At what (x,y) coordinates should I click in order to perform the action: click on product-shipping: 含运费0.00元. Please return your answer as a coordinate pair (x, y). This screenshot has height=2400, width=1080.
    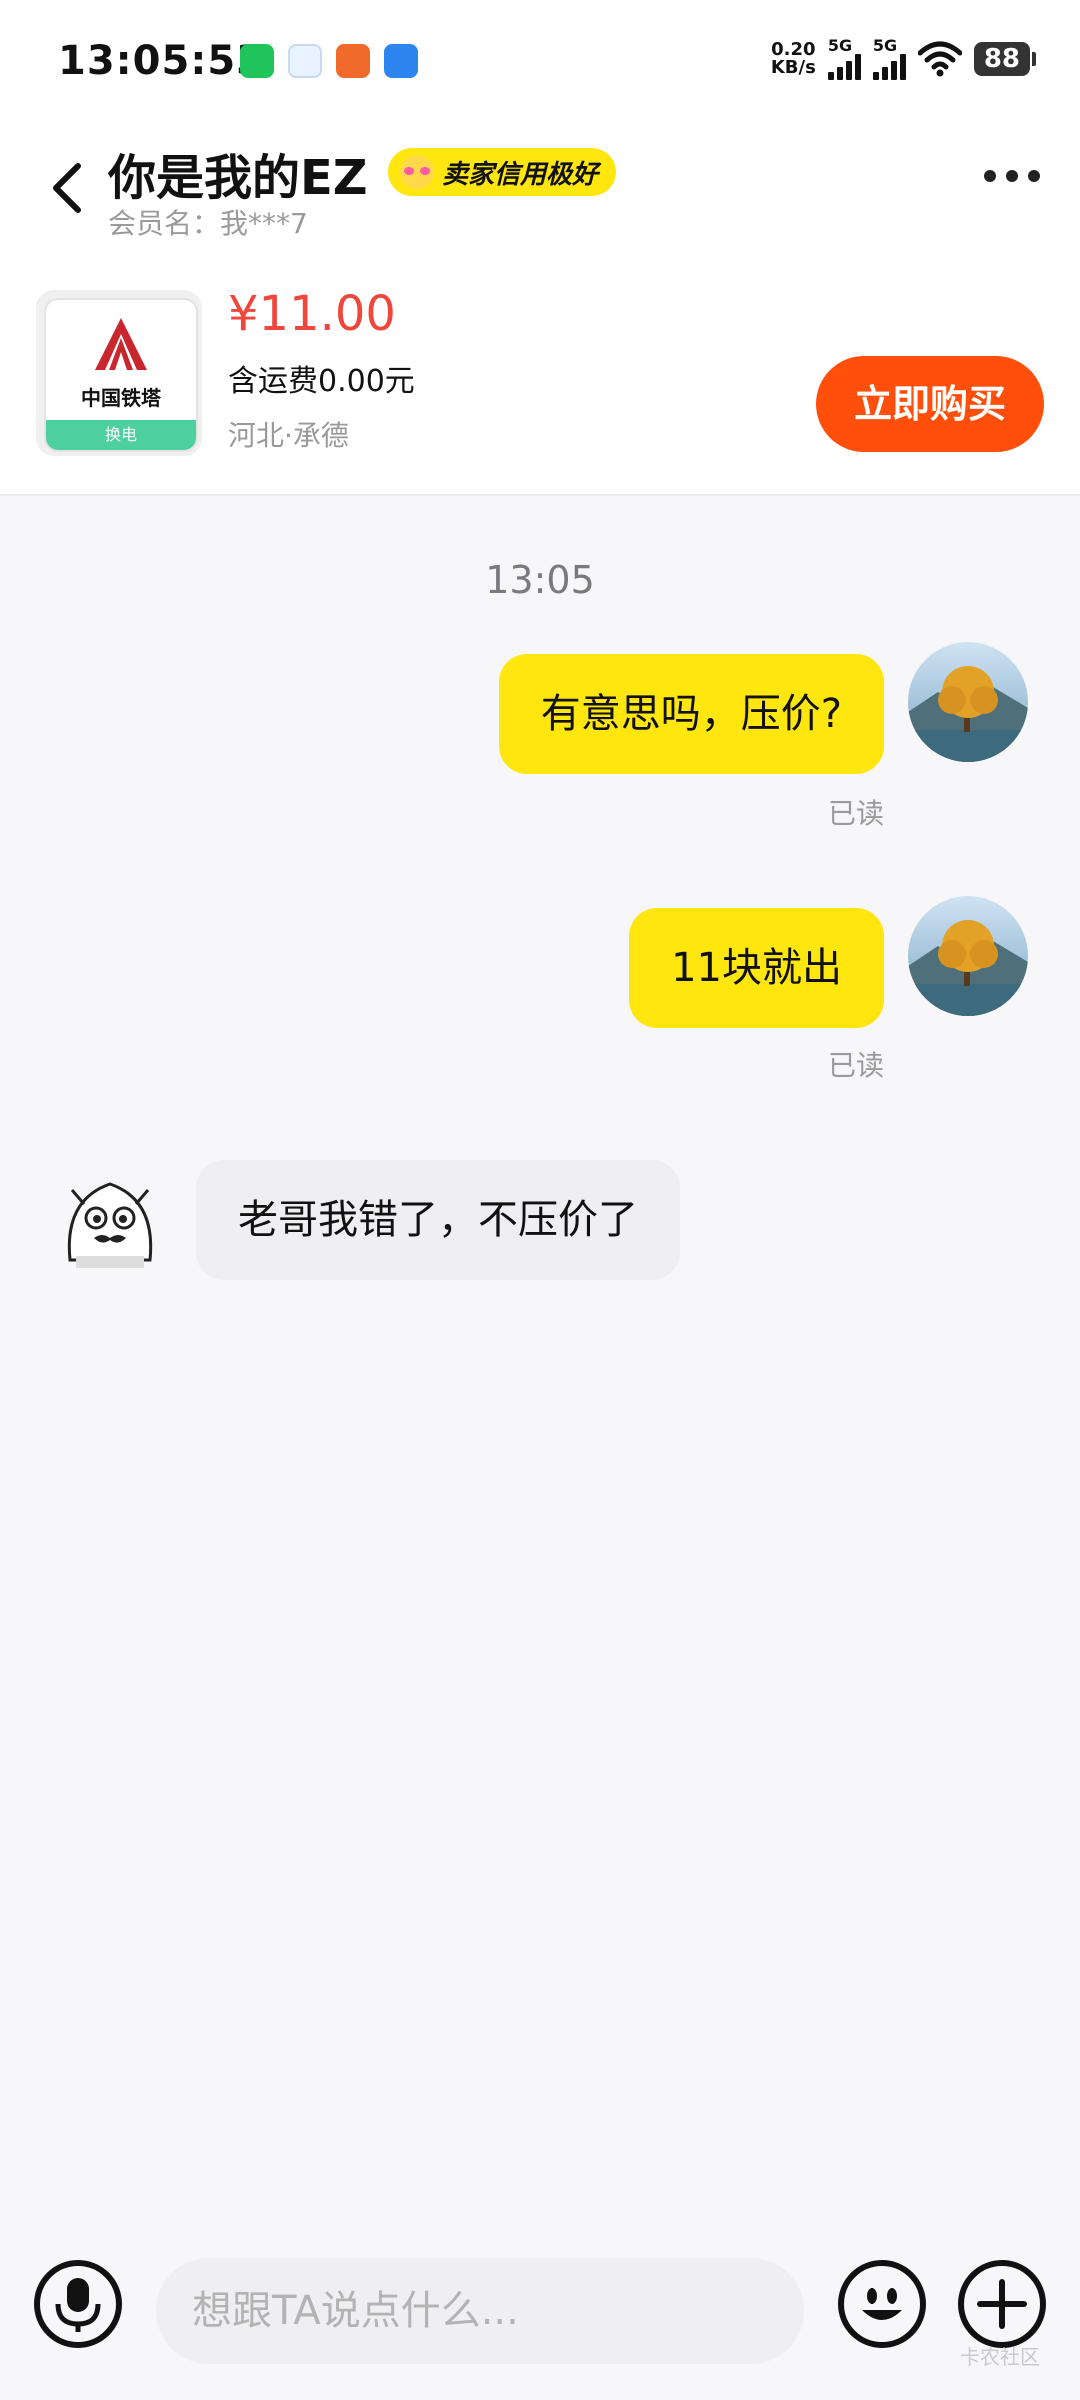
    Looking at the image, I should click on (321, 381).